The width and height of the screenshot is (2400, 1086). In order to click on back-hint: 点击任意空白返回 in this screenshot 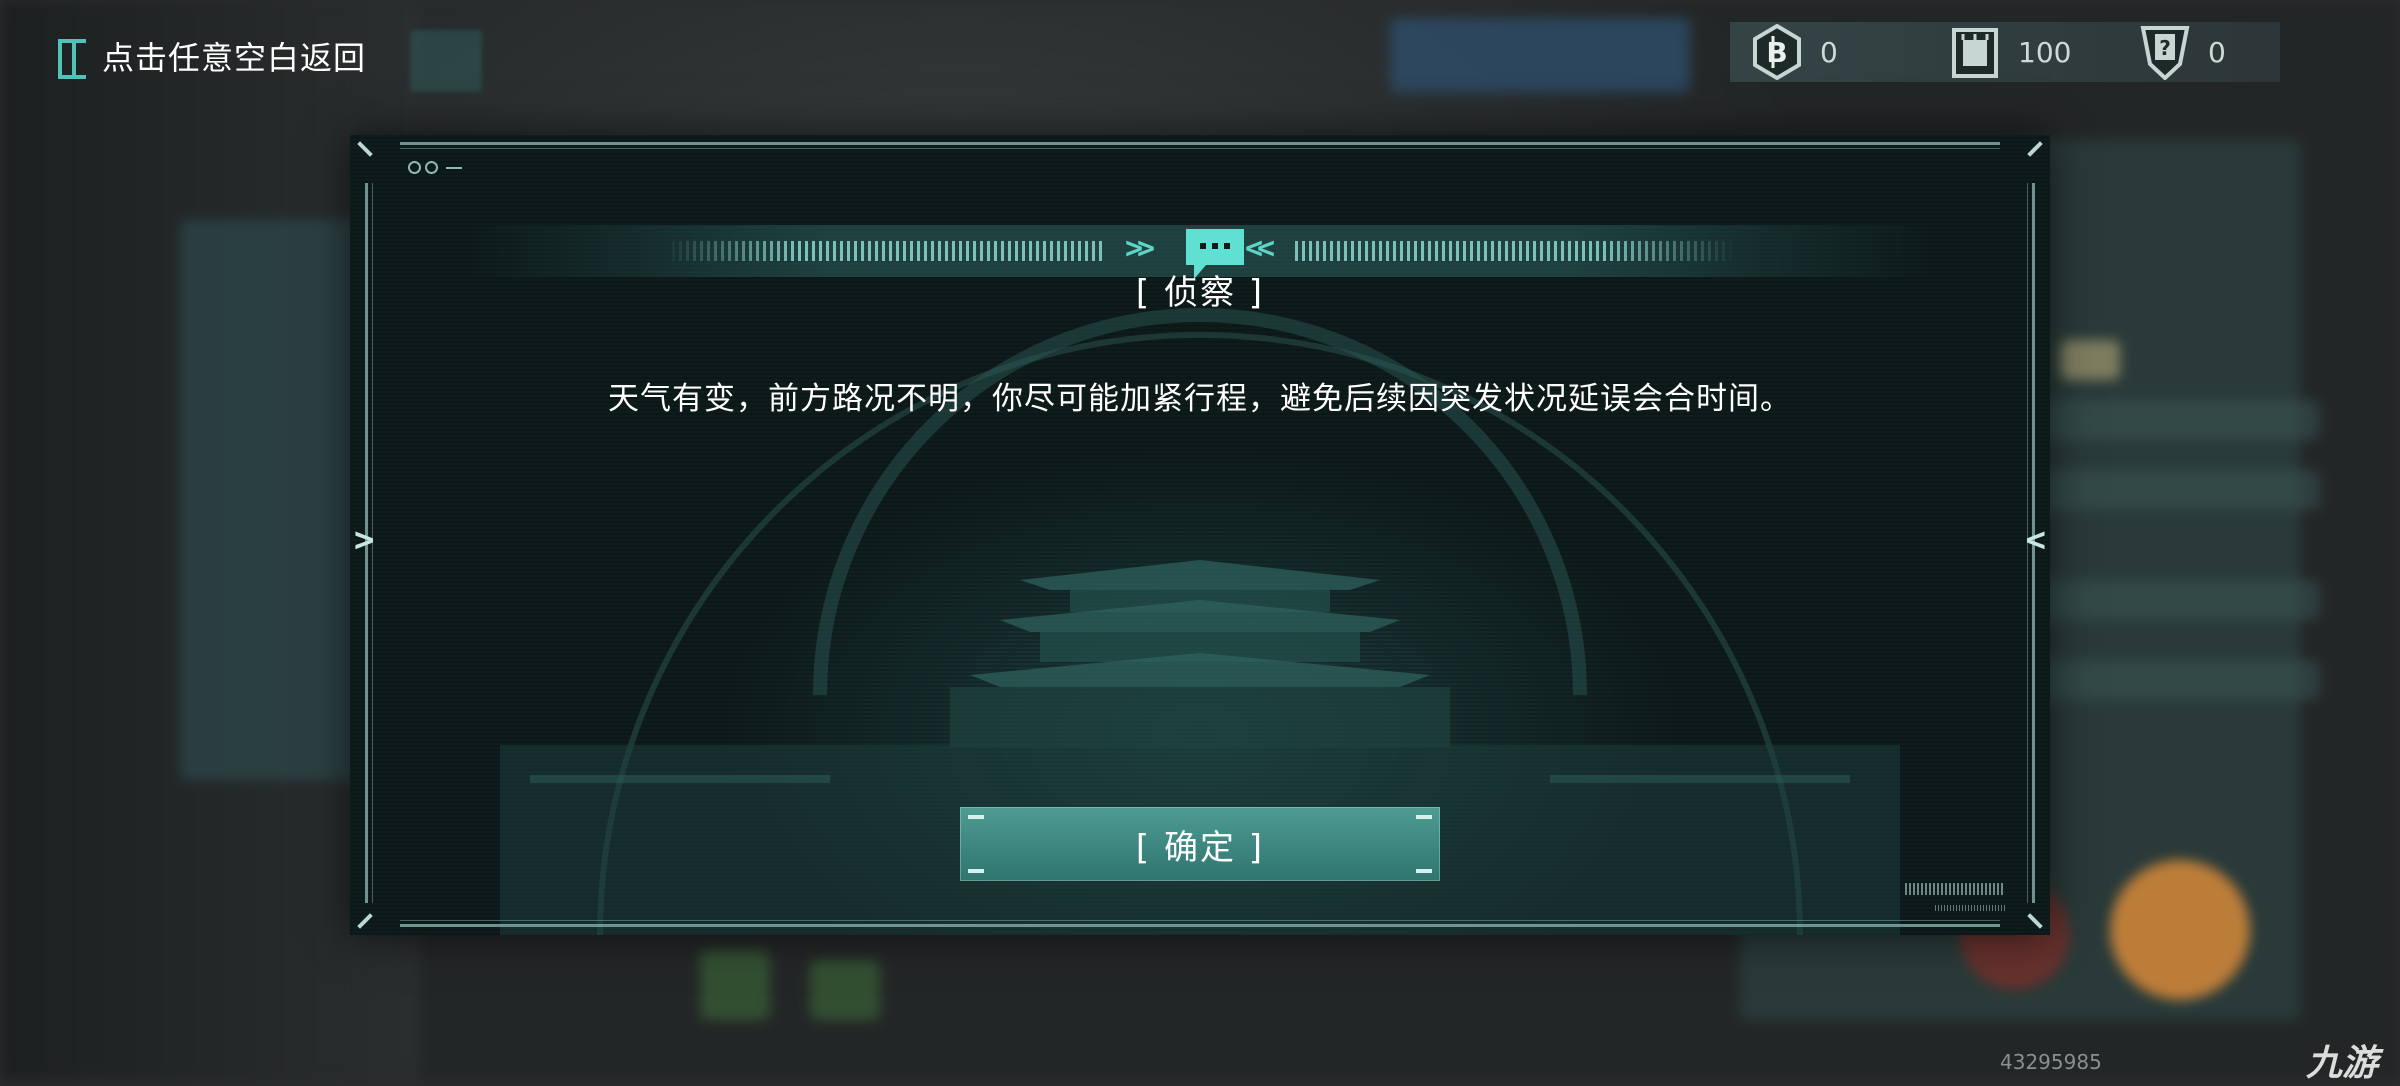, I will do `click(212, 56)`.